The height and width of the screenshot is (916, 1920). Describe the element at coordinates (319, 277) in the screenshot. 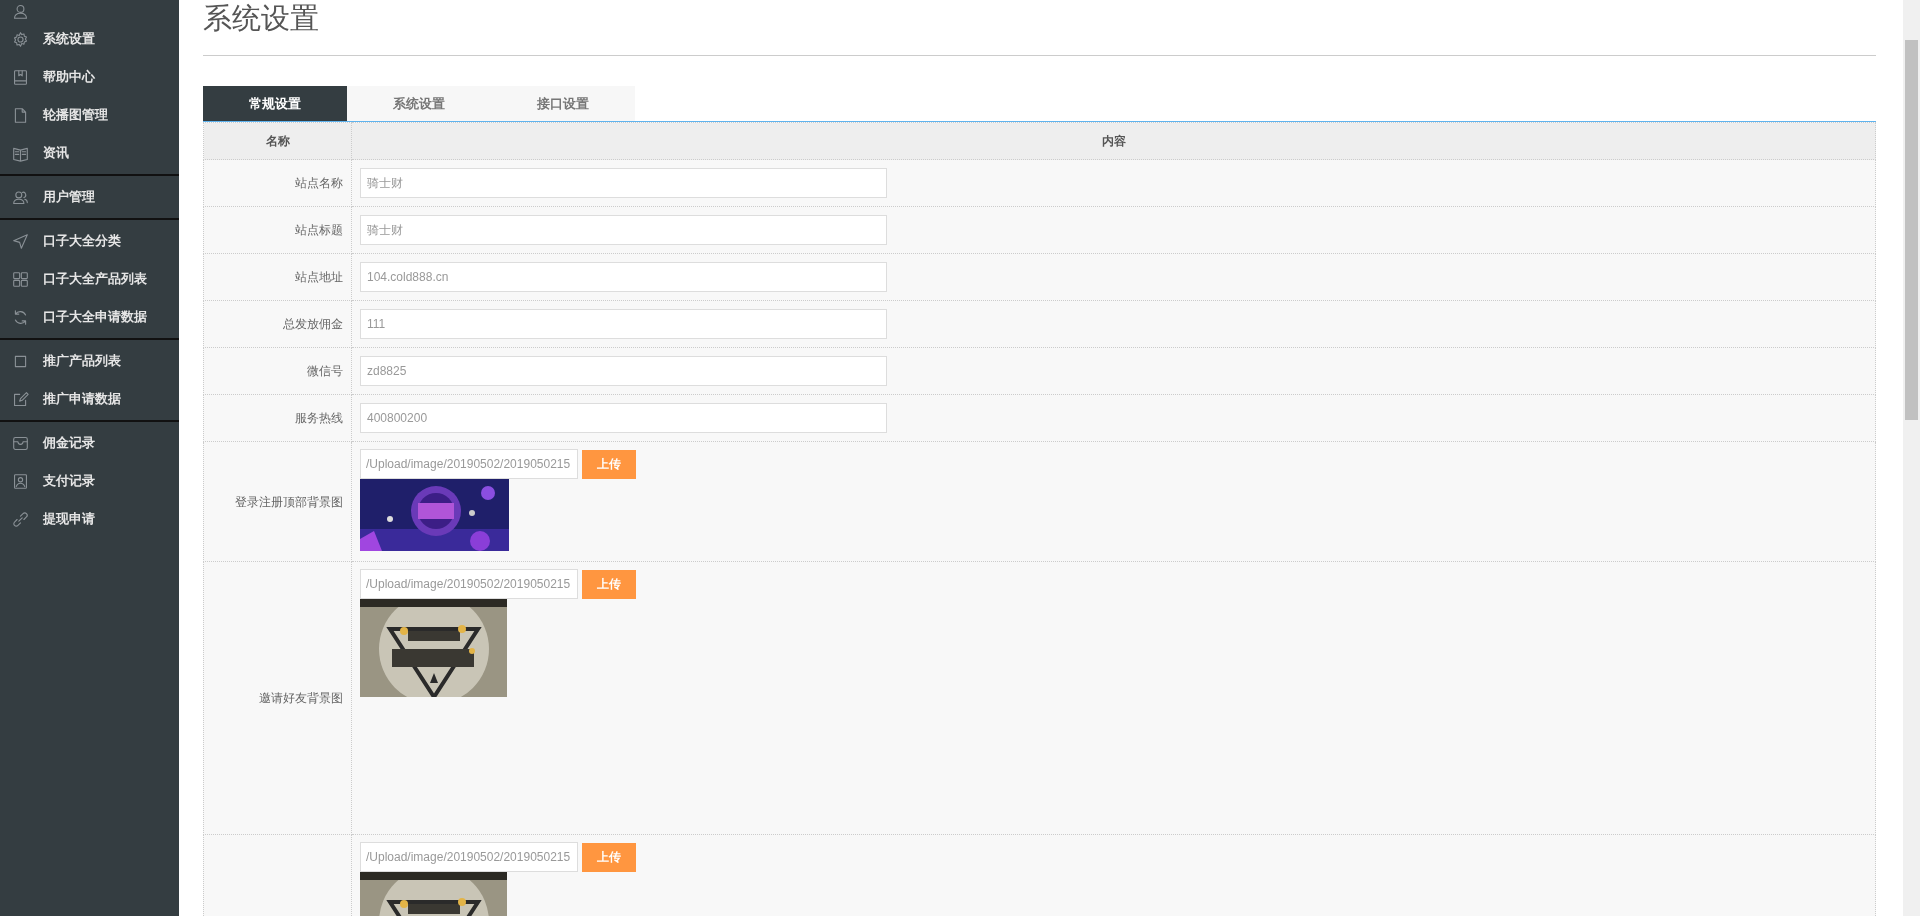

I see `field-label: 站点地址` at that location.